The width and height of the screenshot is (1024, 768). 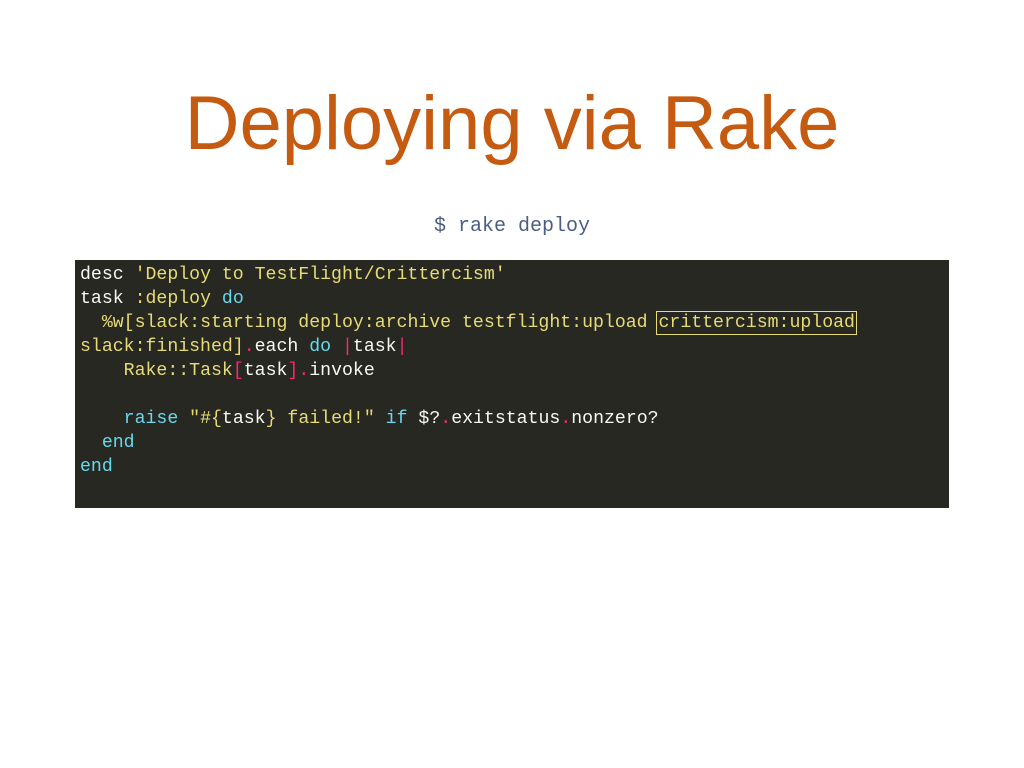 What do you see at coordinates (424, 419) in the screenshot?
I see `code-token: $?` at bounding box center [424, 419].